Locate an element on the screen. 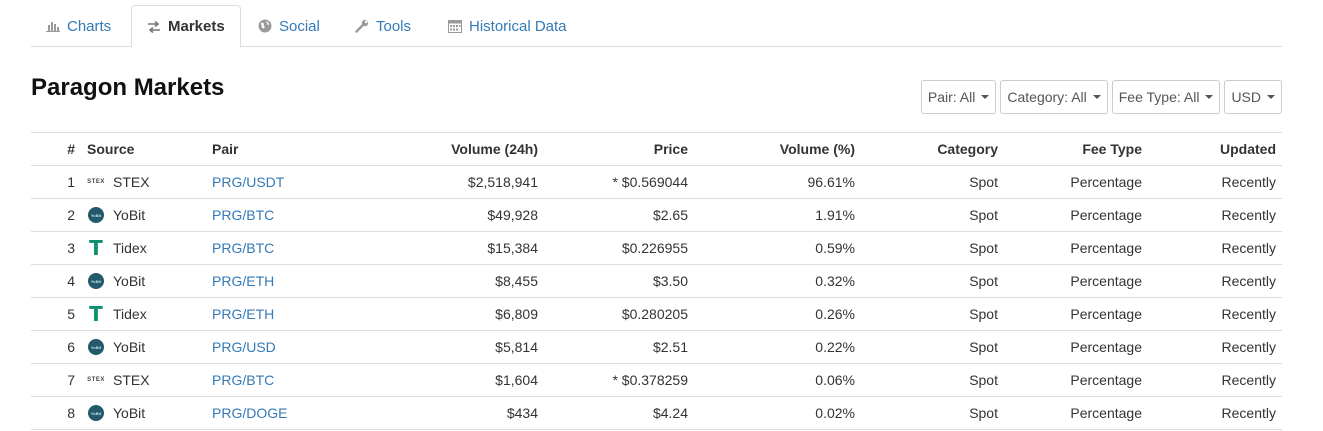 Image resolution: width=1323 pixels, height=431 pixels. volume-cell: $2,518,941 is located at coordinates (460, 182).